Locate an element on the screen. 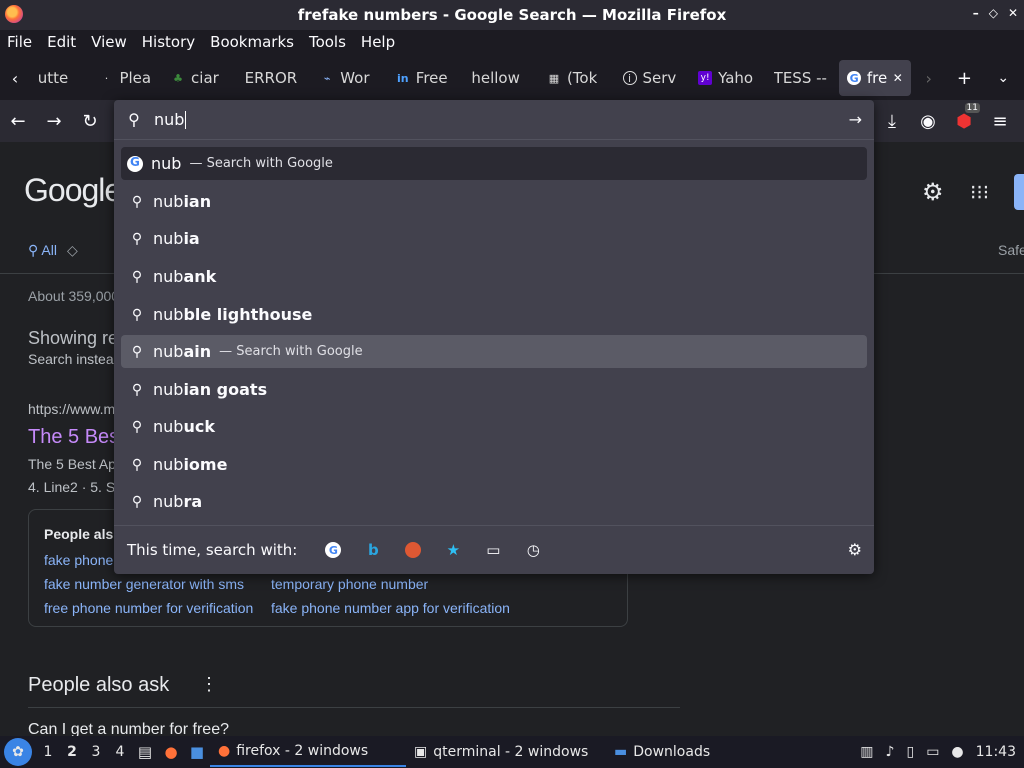  extension-icon: ⬢ 11 is located at coordinates (964, 121).